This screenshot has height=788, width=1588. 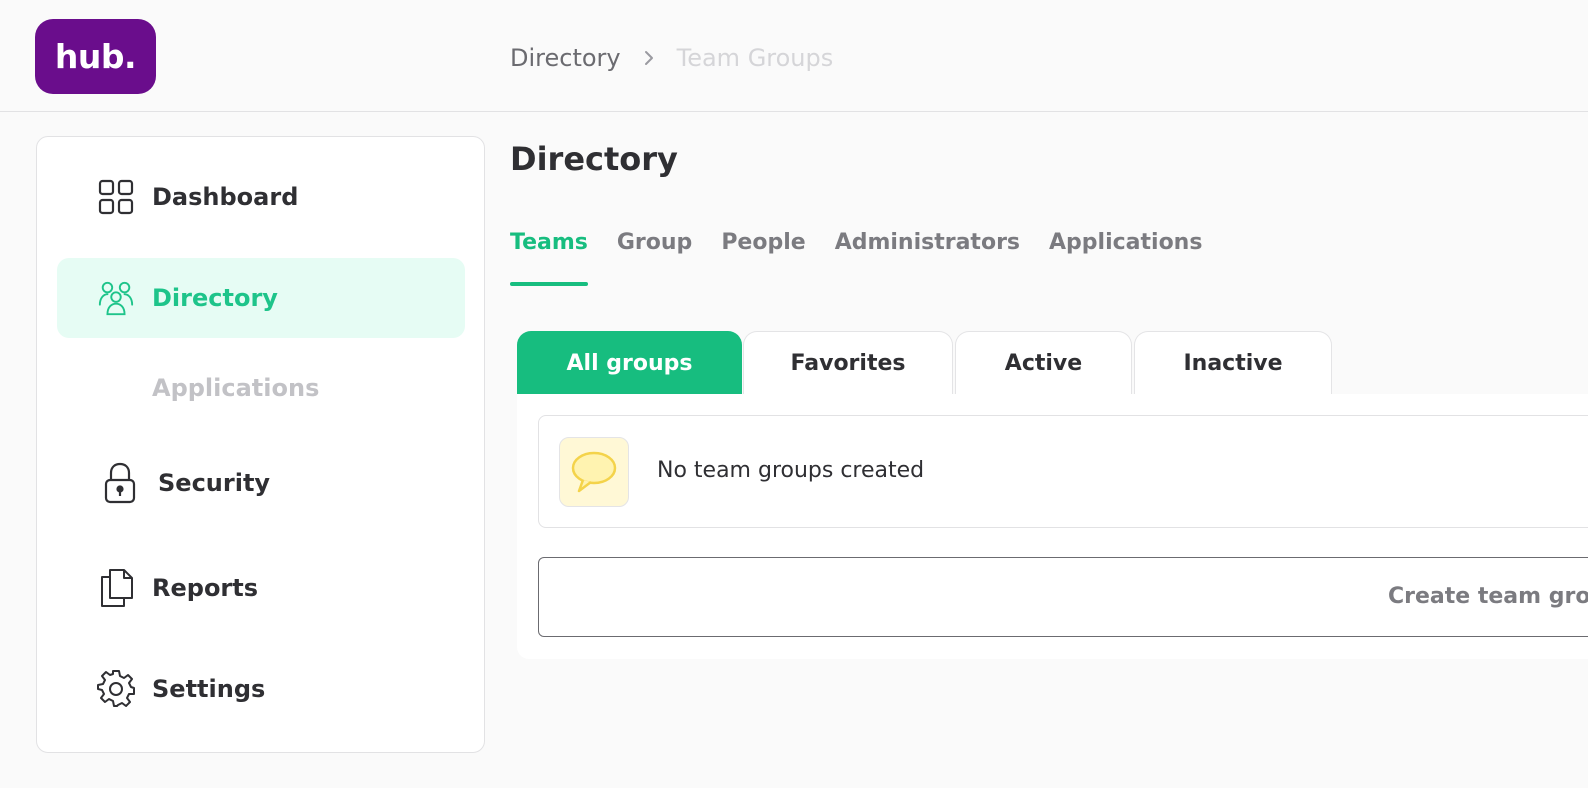 What do you see at coordinates (594, 159) in the screenshot?
I see `page-title: Directory` at bounding box center [594, 159].